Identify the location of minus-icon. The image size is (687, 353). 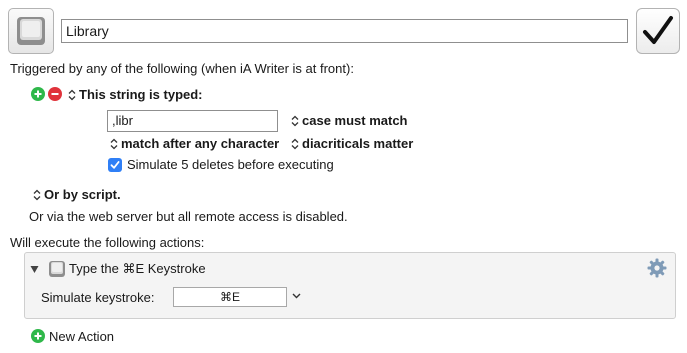
(55, 94).